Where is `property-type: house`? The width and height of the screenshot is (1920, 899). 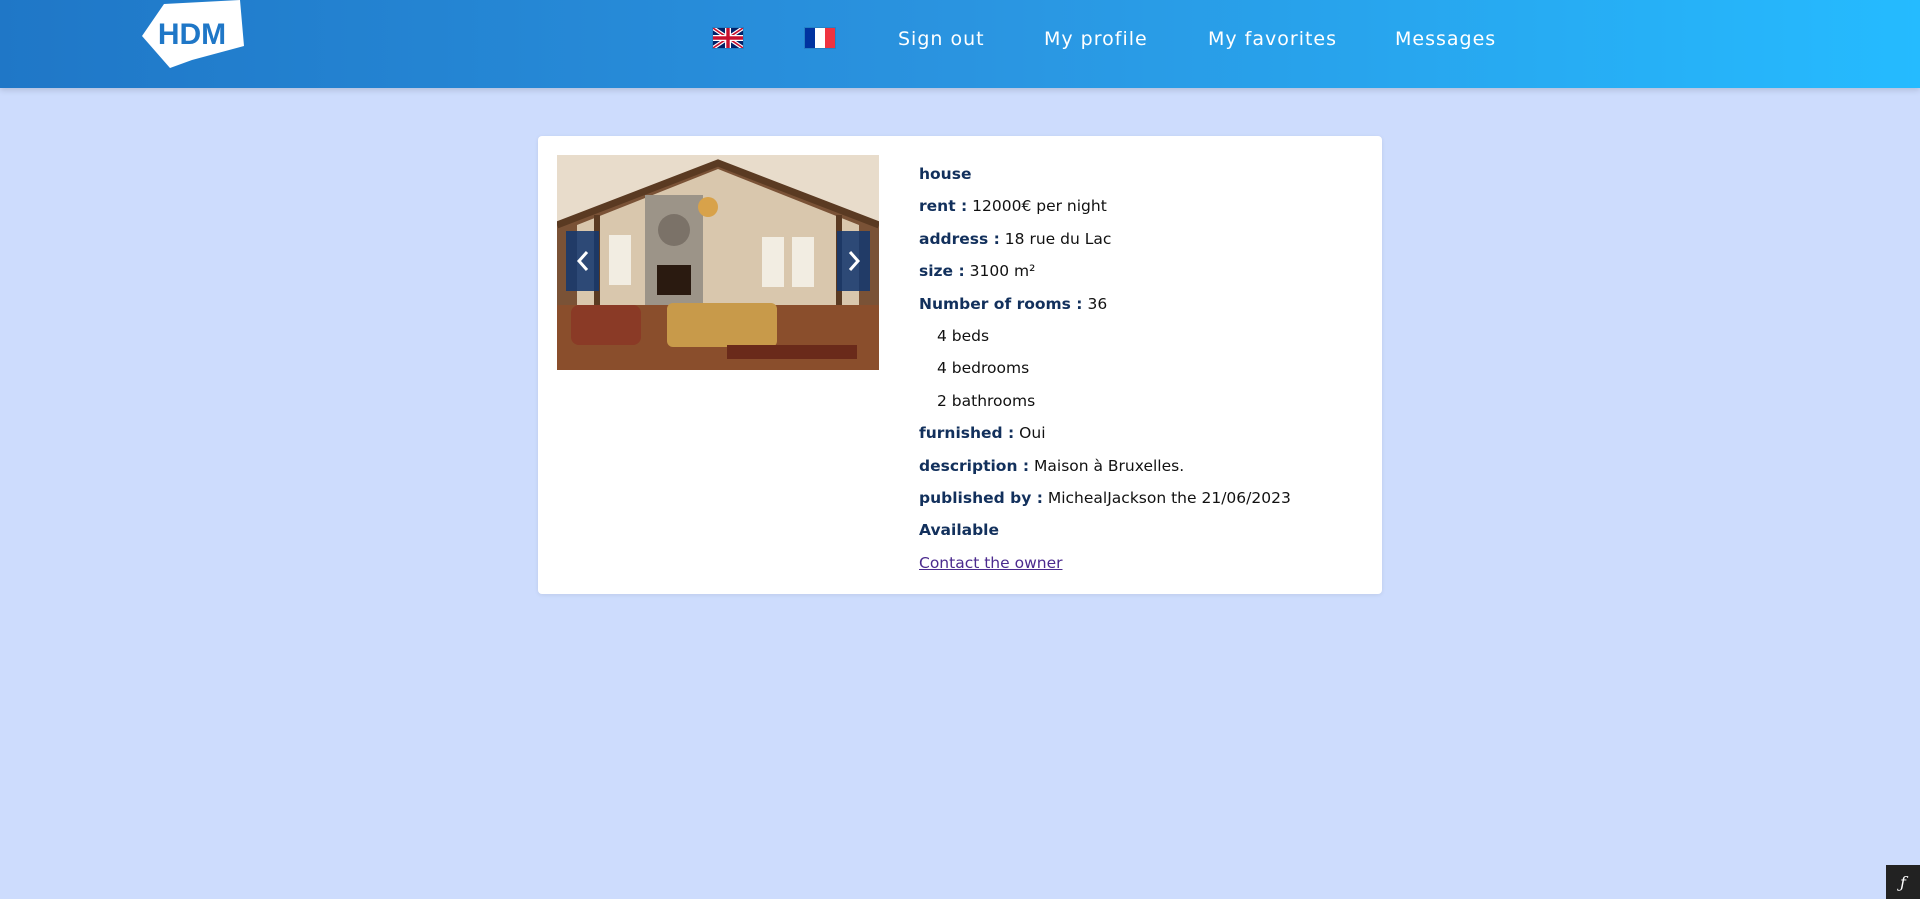
property-type: house is located at coordinates (945, 174).